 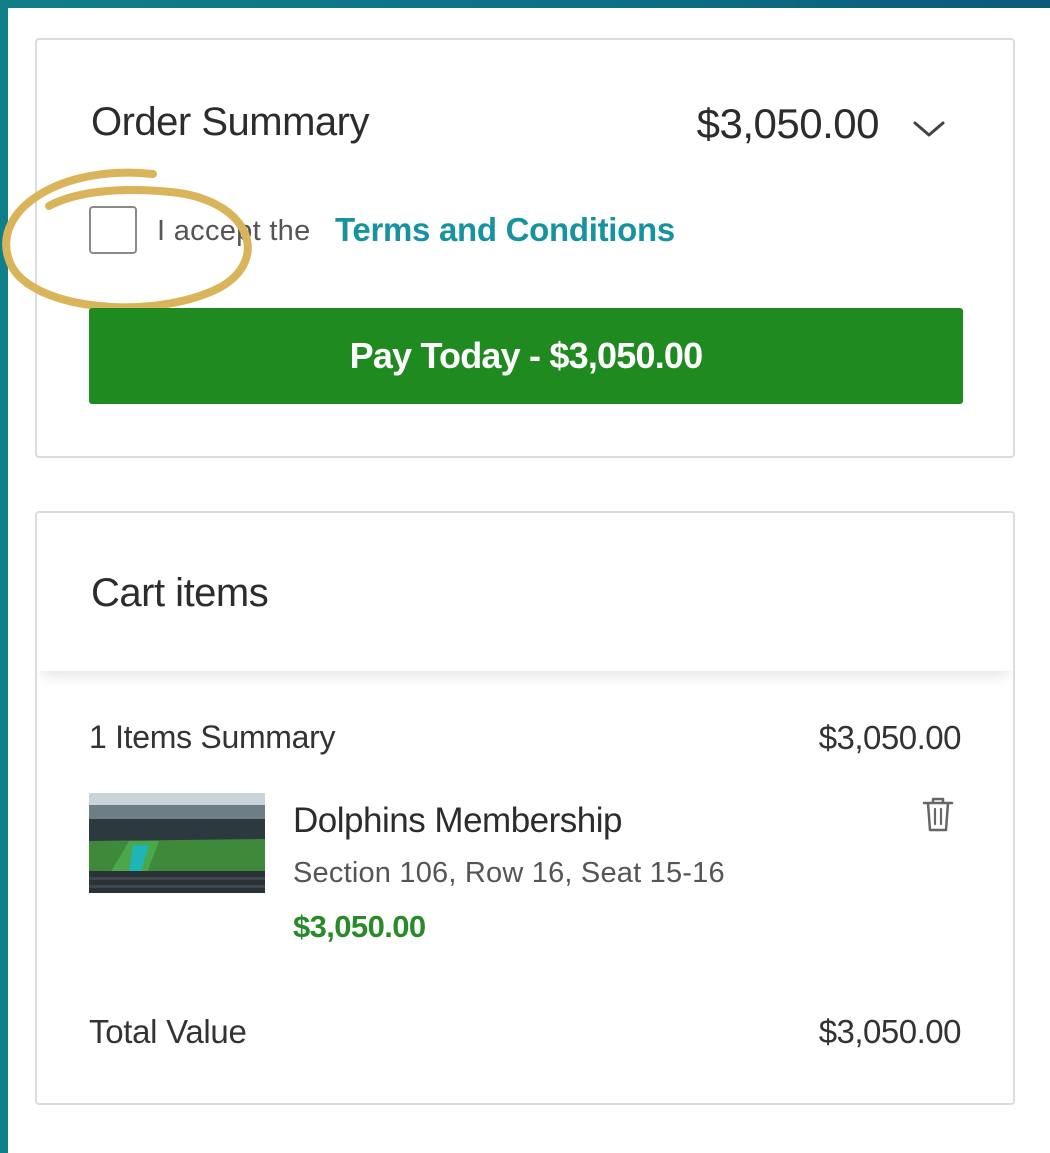 I want to click on total-value-label: Total Value, so click(x=168, y=1031).